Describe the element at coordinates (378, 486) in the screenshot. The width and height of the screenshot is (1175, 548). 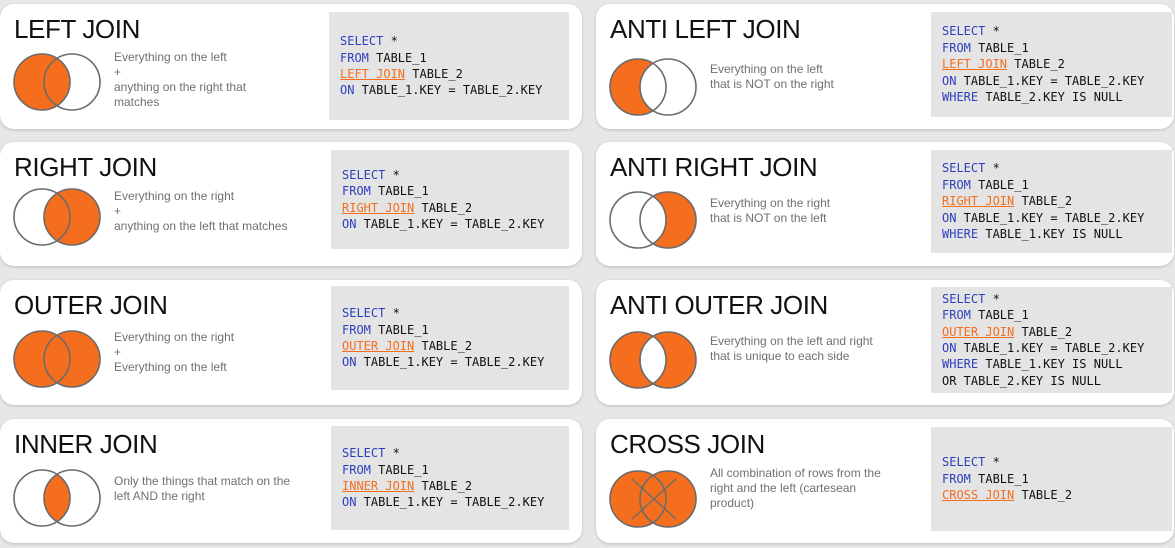
I see `sql-join-keyword: INNER JOIN` at that location.